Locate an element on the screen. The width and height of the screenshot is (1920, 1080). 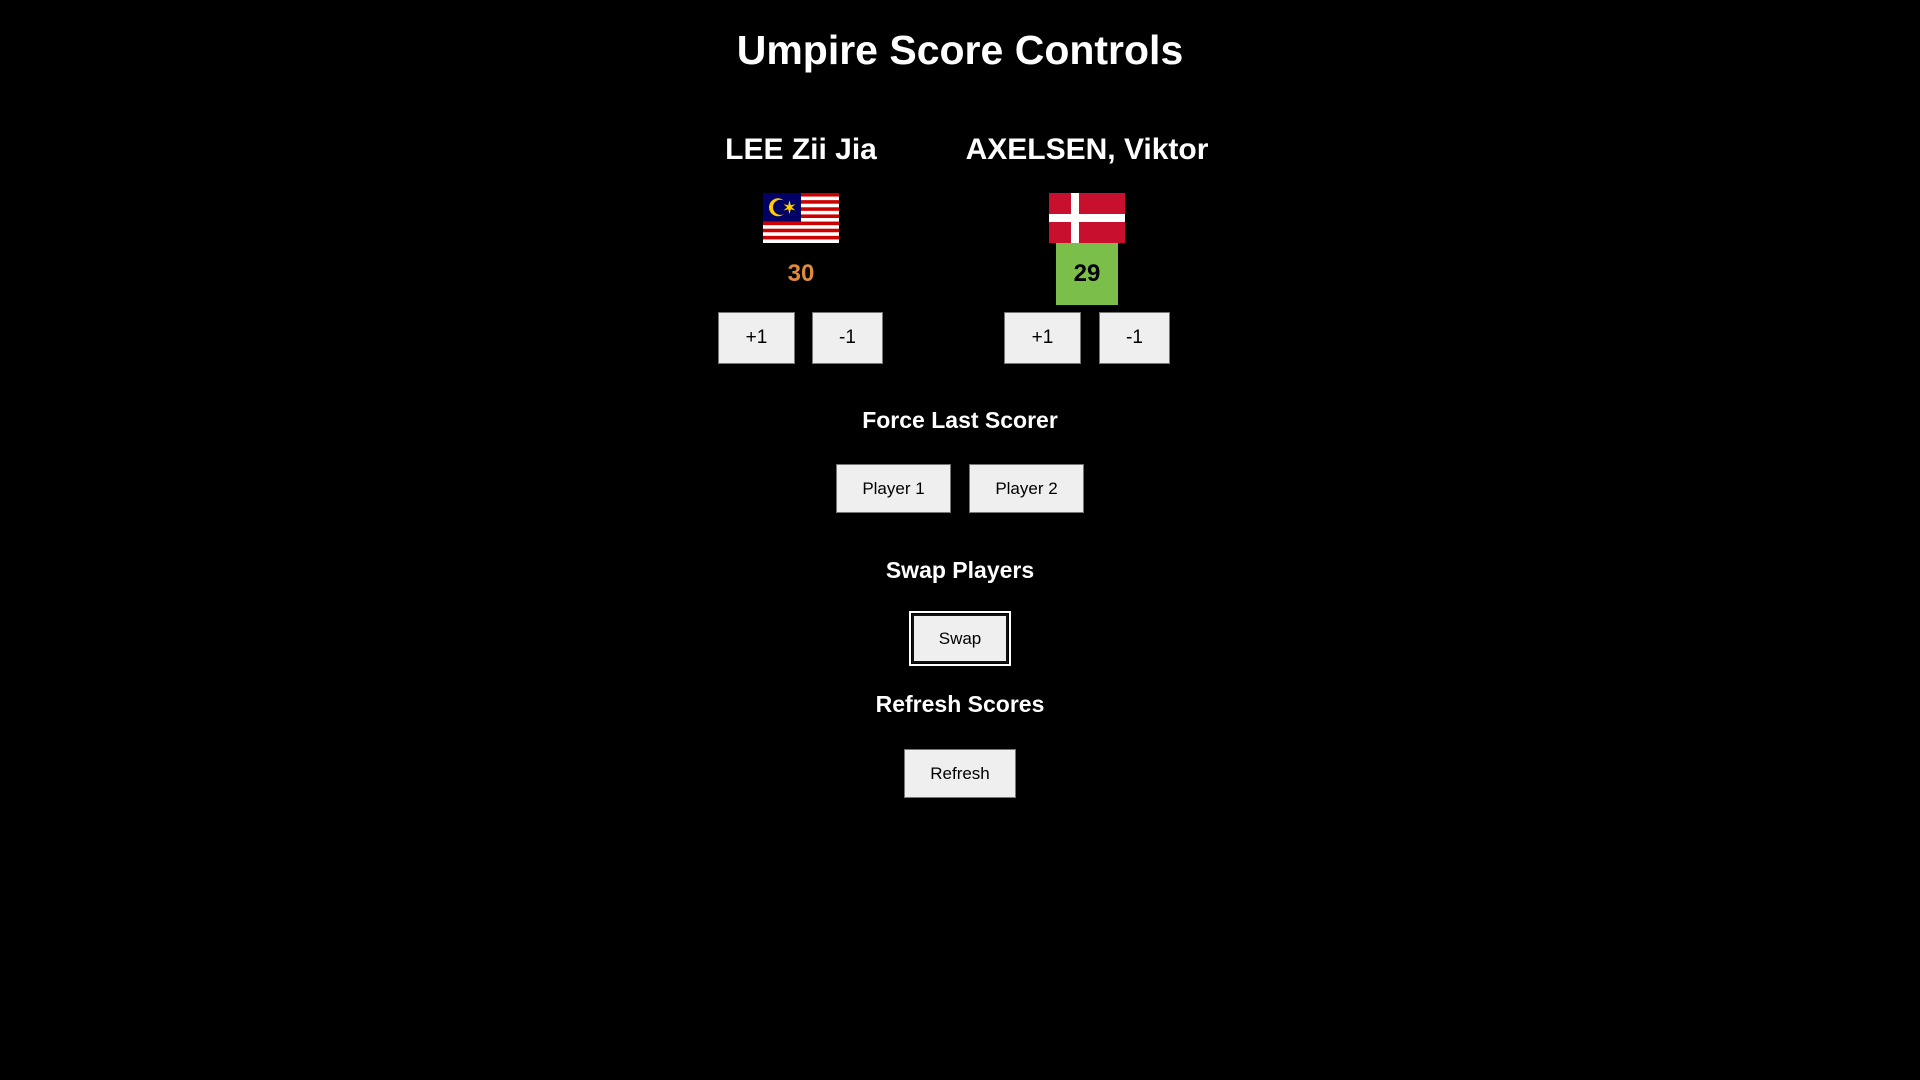
force-last-scorer-heading: Force Last Scorer is located at coordinates (960, 420).